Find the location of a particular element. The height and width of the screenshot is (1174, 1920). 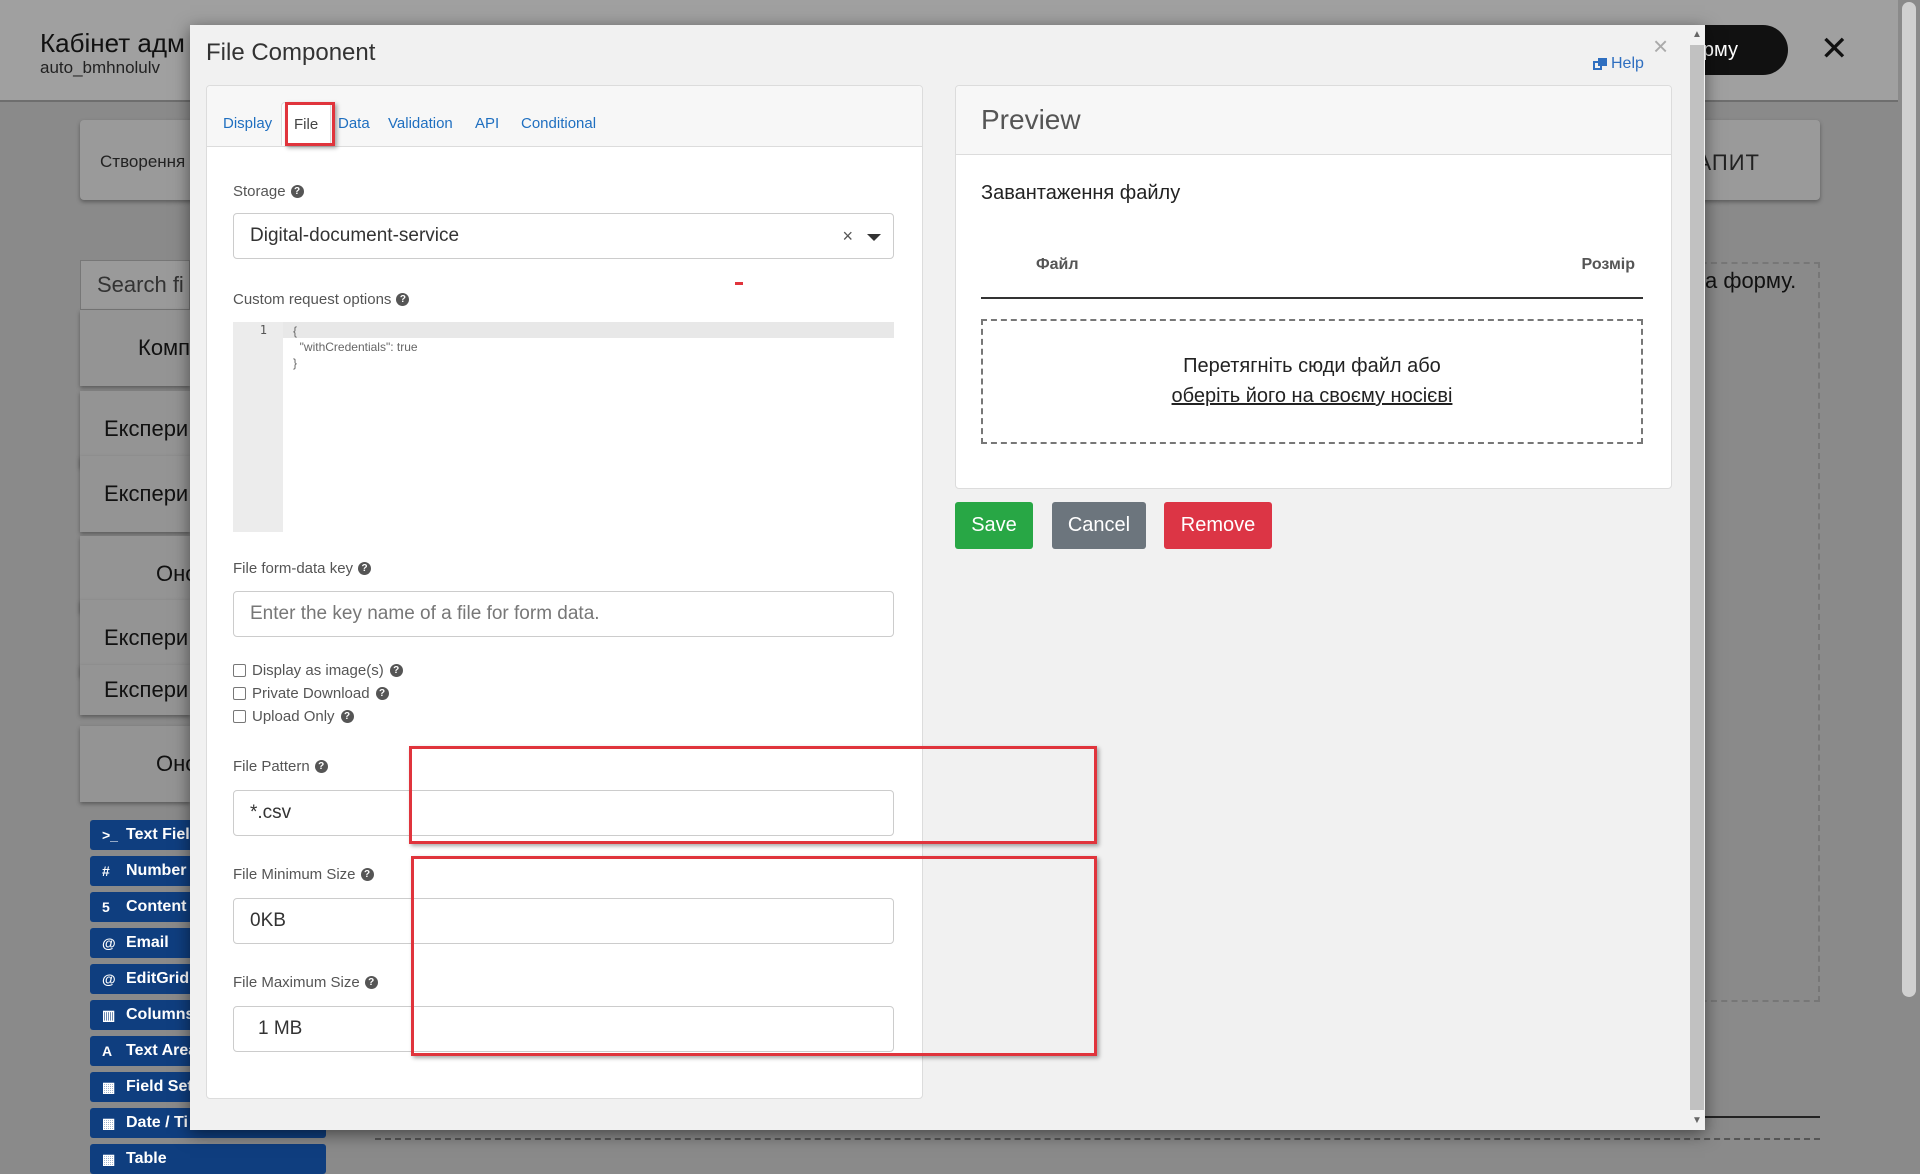

upload-label: Завантаження файлу is located at coordinates (1081, 193).